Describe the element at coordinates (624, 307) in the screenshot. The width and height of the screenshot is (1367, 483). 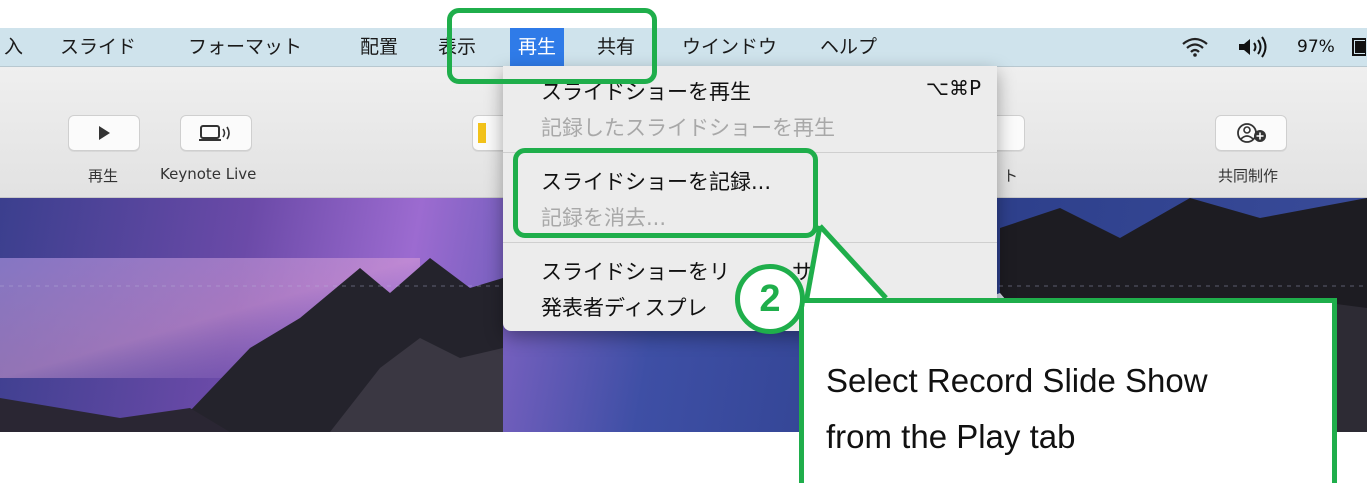
I see `menu-item-presenter-display: 発表者ディスプレ` at that location.